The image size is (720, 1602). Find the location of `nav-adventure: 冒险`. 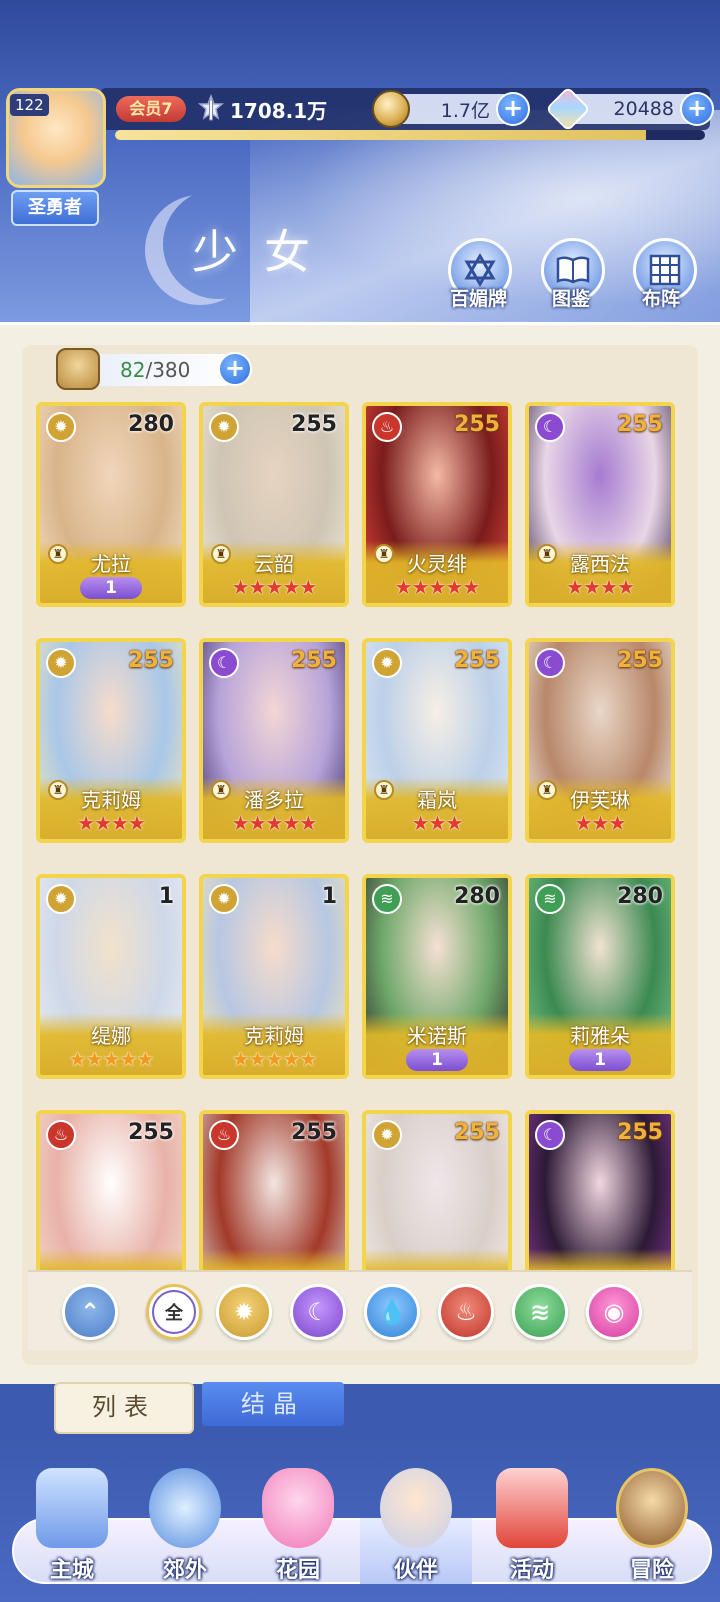

nav-adventure: 冒险 is located at coordinates (652, 1528).